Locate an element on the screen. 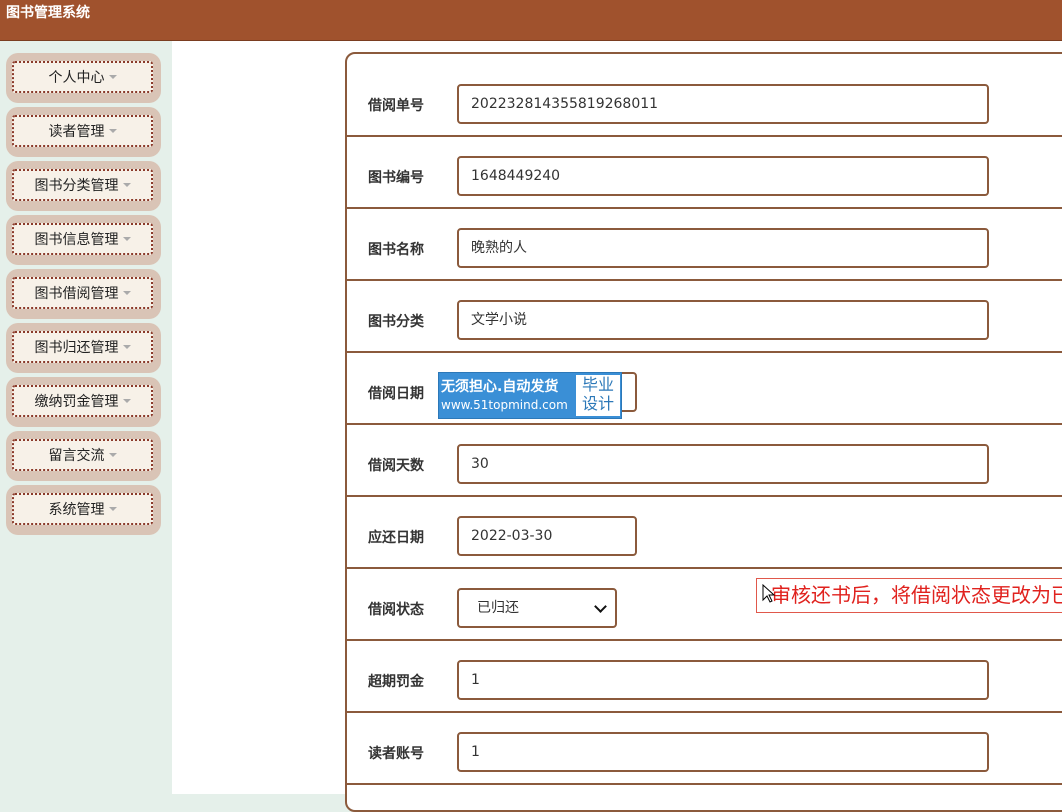  sidebar-item-book-category: 图书分类管理 is located at coordinates (83, 186).